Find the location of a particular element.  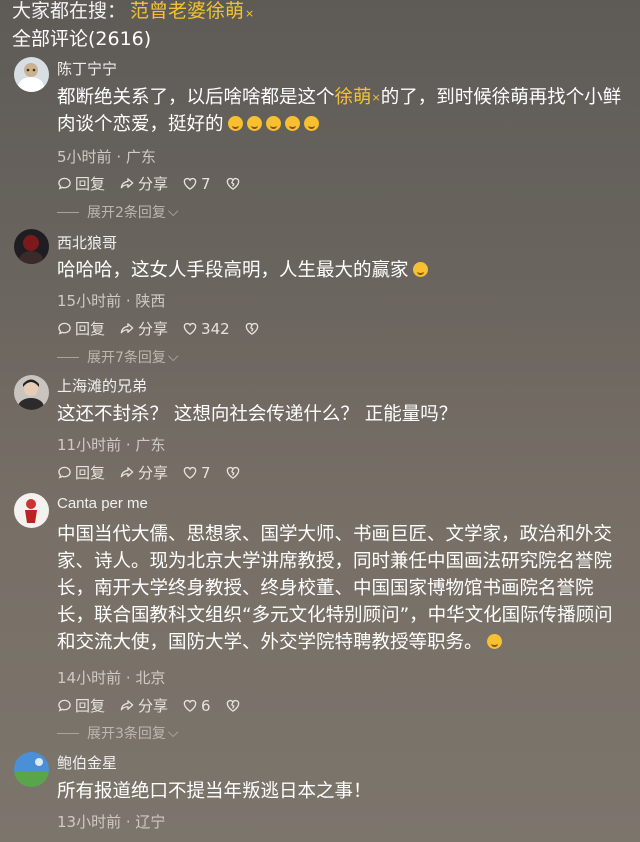

expand-replies: 展开7条回复 ⌵ is located at coordinates (118, 357).